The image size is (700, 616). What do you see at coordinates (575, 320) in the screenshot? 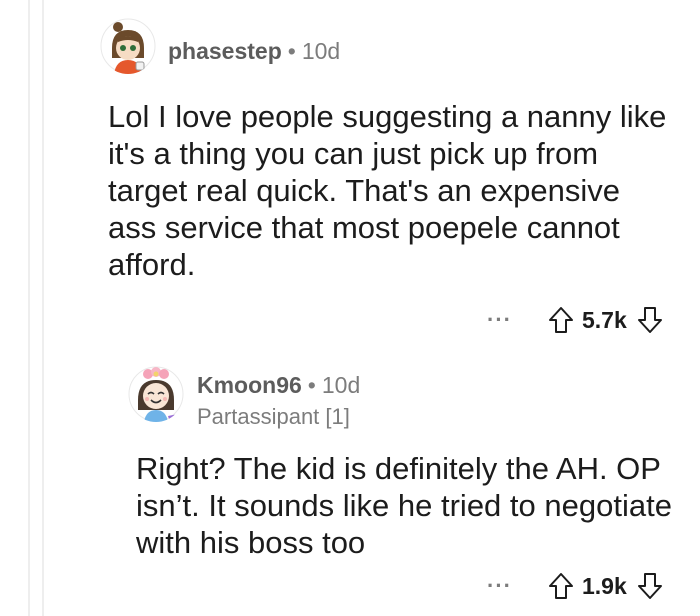
I see `comment-actions: ··· 5.7k` at bounding box center [575, 320].